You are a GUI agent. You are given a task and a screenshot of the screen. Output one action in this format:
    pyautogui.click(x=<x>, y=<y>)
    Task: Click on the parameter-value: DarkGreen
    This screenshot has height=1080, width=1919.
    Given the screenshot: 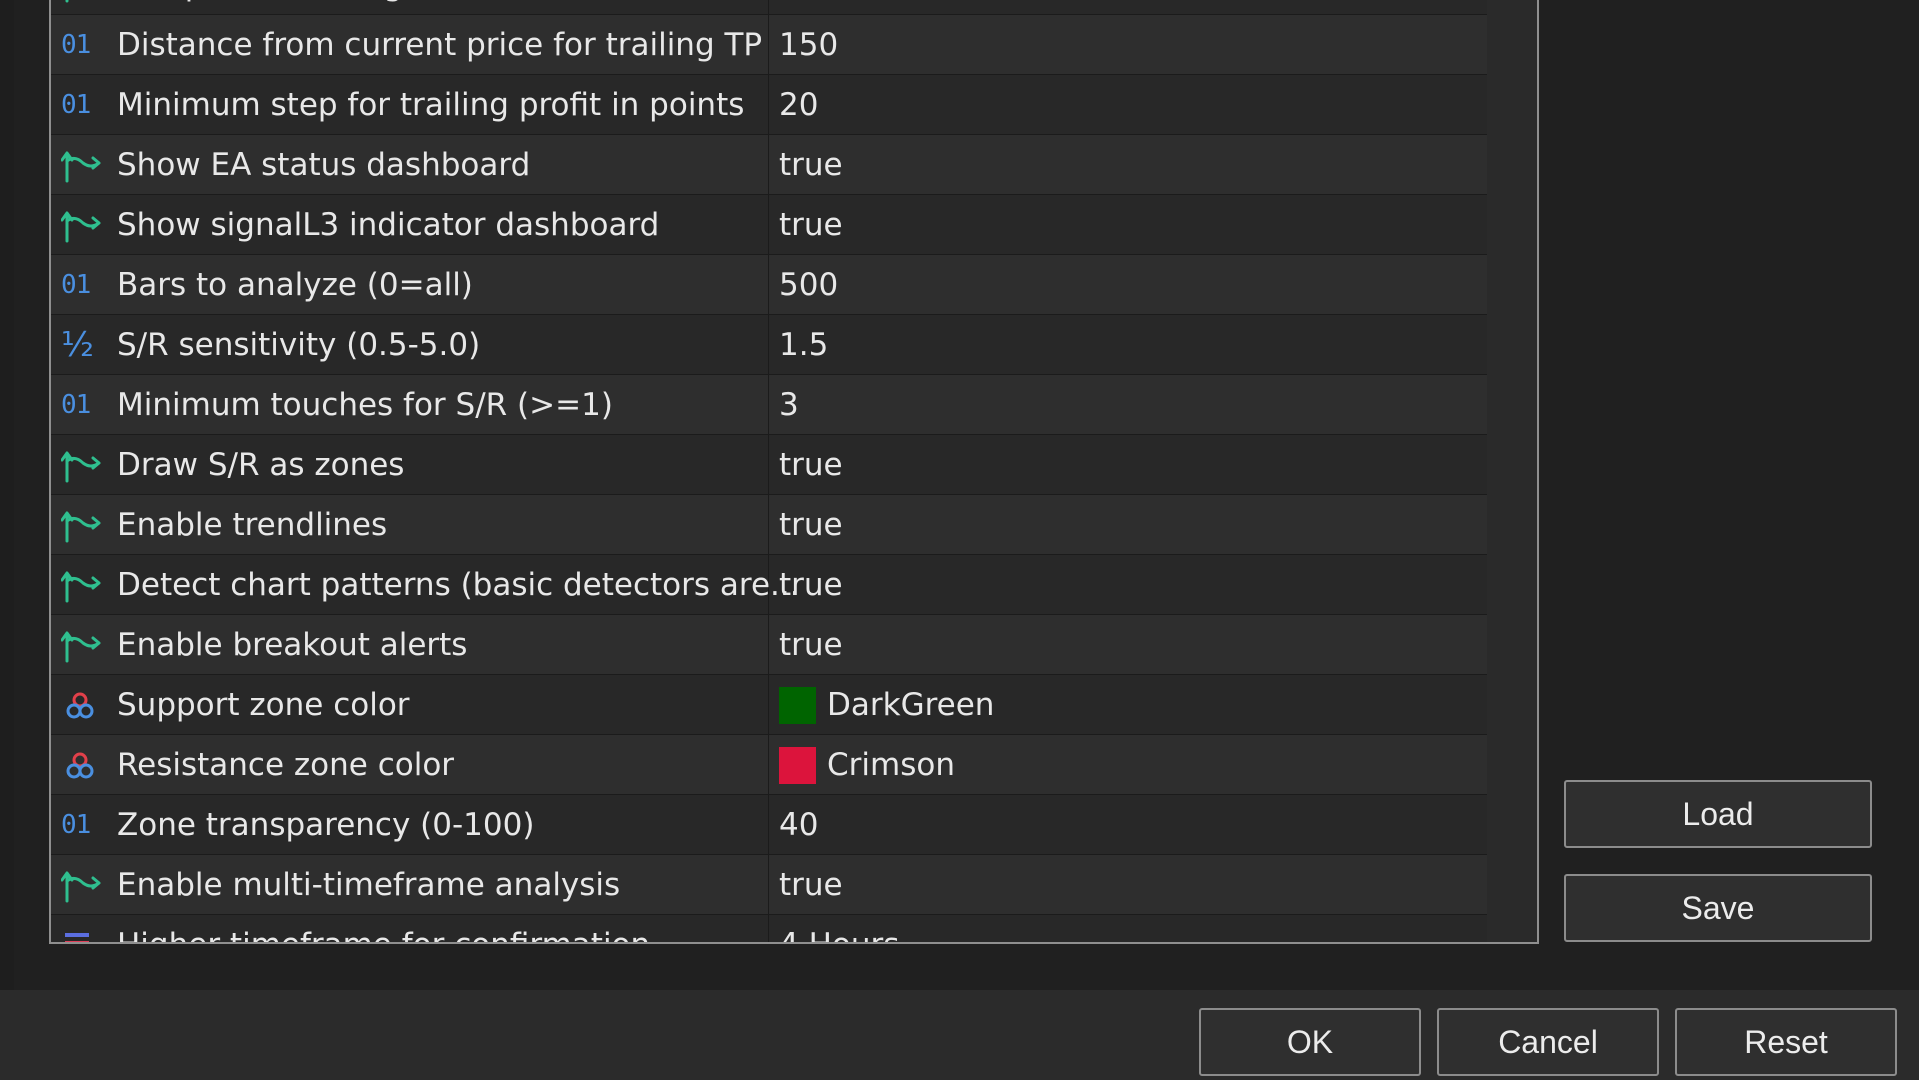 What is the action you would take?
    pyautogui.click(x=910, y=705)
    